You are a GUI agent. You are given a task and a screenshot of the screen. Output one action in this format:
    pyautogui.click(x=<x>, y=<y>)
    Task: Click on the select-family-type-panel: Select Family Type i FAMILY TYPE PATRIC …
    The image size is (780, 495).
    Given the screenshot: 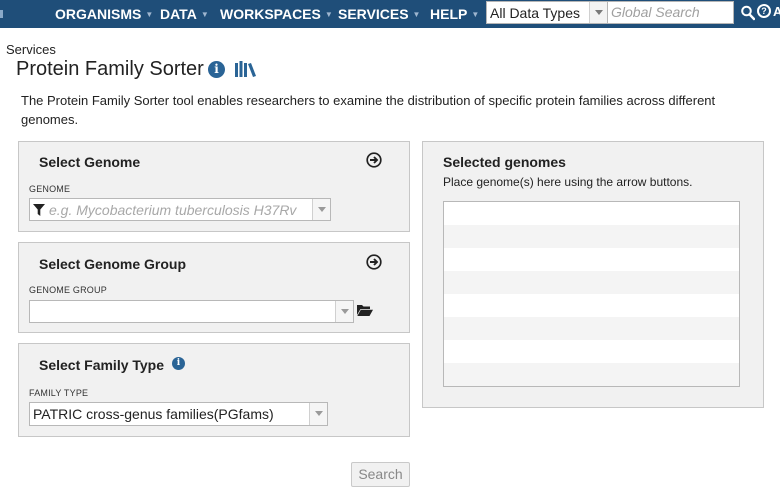 What is the action you would take?
    pyautogui.click(x=214, y=390)
    